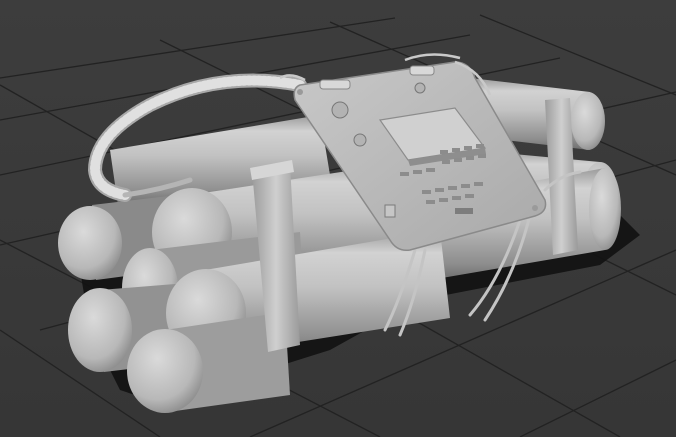  I want to click on panel-slot, so click(464, 211).